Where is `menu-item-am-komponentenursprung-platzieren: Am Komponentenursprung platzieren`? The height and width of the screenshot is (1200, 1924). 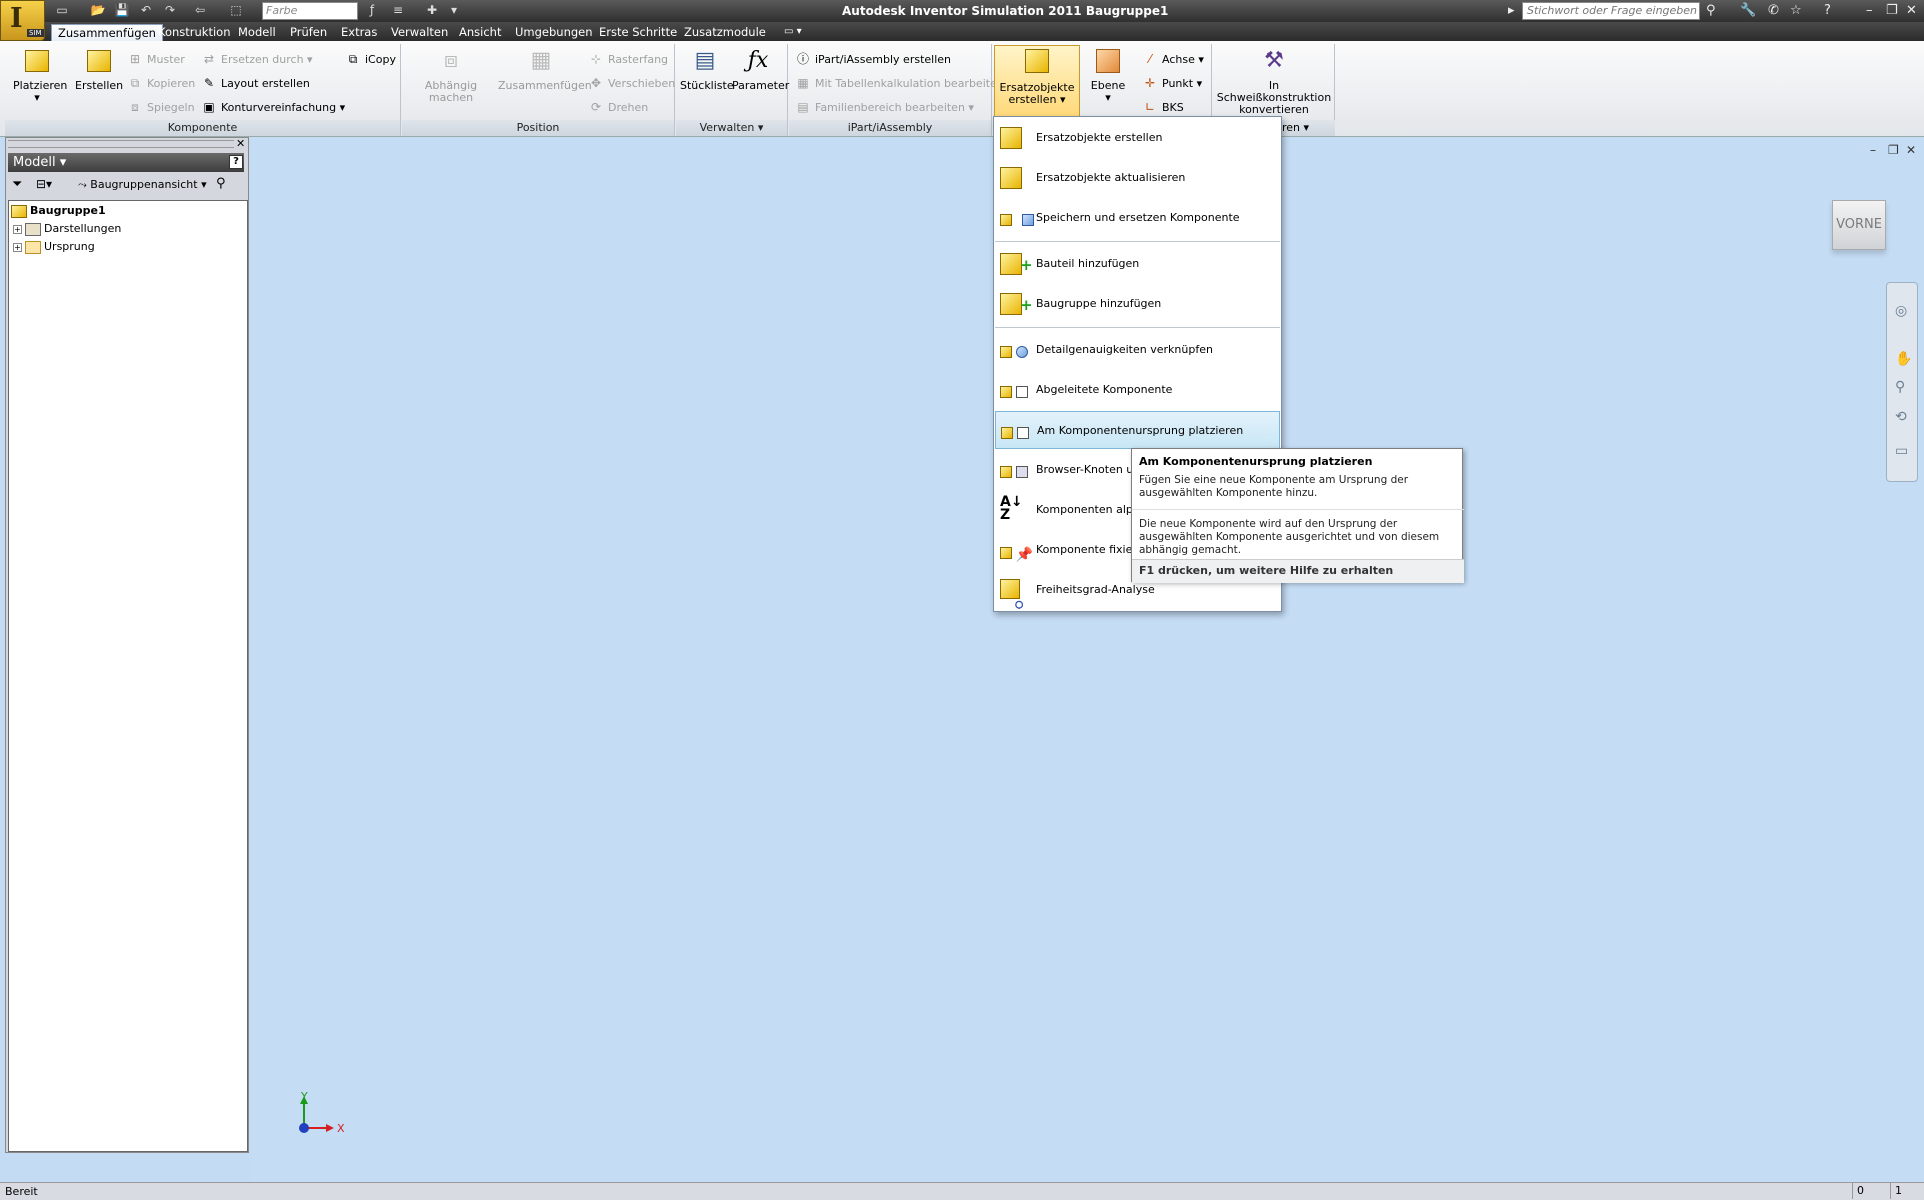 menu-item-am-komponentenursprung-platzieren: Am Komponentenursprung platzieren is located at coordinates (1137, 430).